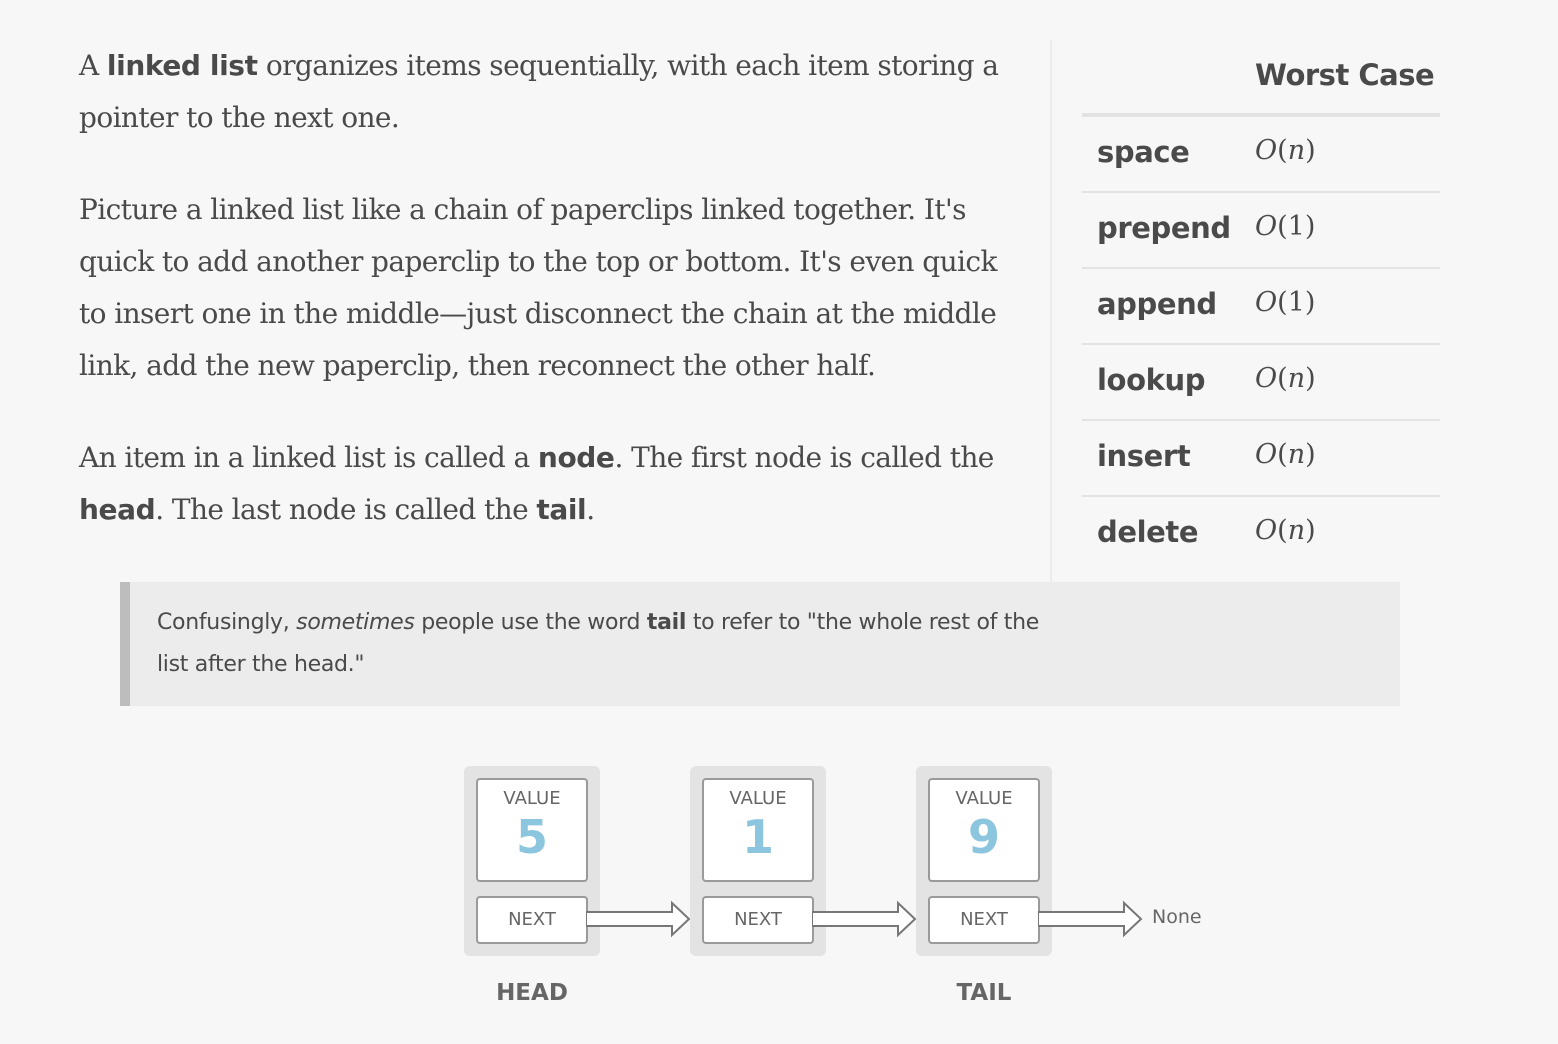  I want to click on complexity-row-lookup: lookup O(n), so click(1261, 383).